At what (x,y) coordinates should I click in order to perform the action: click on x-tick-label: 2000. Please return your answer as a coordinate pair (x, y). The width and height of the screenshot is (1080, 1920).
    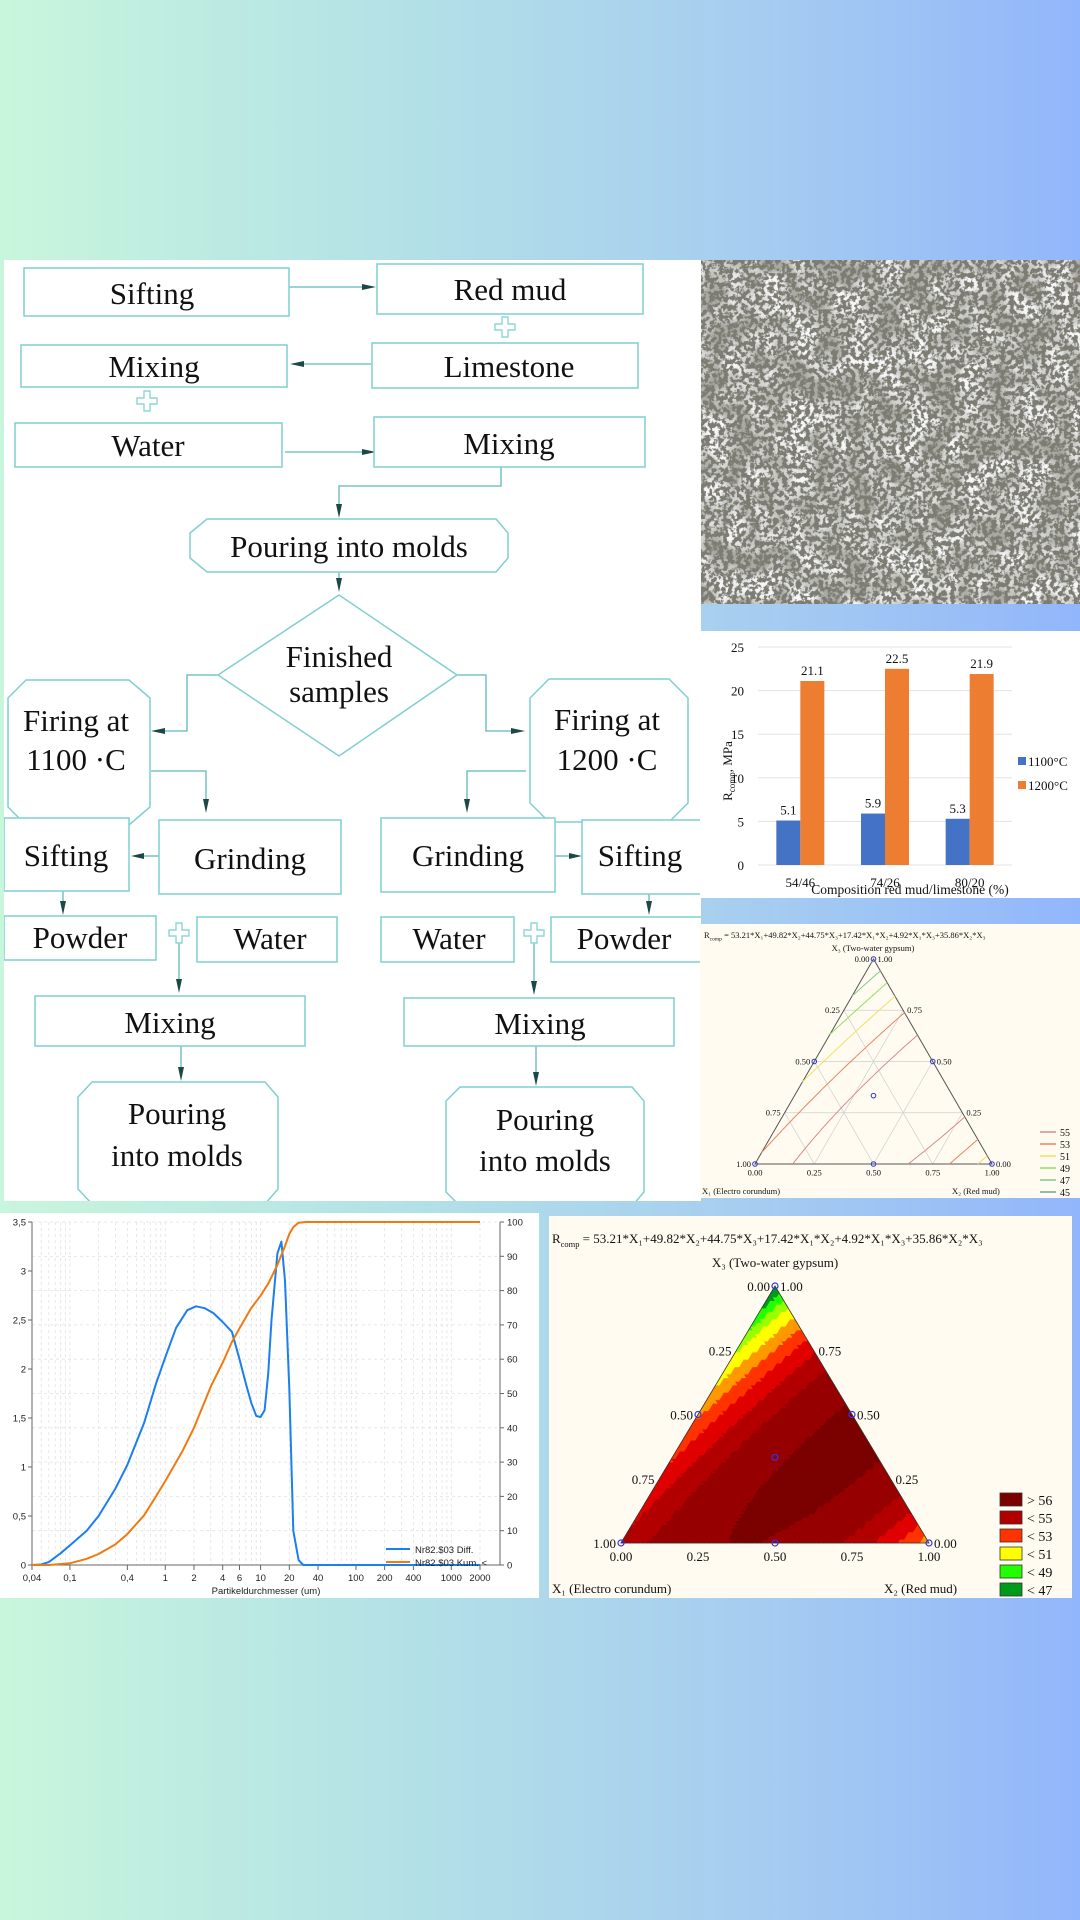
    Looking at the image, I should click on (479, 1578).